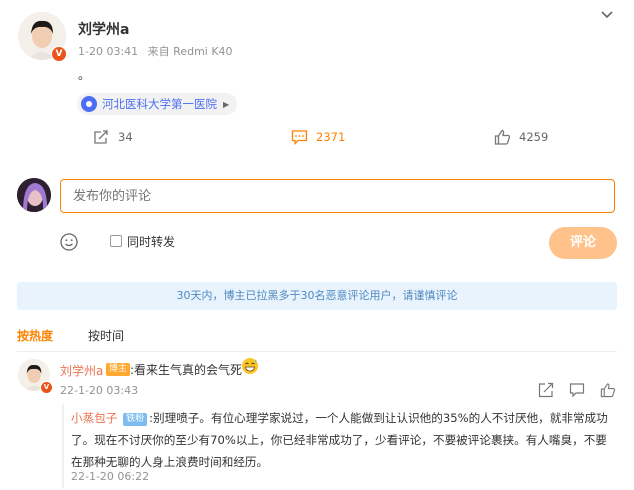 The image size is (634, 490). What do you see at coordinates (63, 446) in the screenshot?
I see `reply-thread-line` at bounding box center [63, 446].